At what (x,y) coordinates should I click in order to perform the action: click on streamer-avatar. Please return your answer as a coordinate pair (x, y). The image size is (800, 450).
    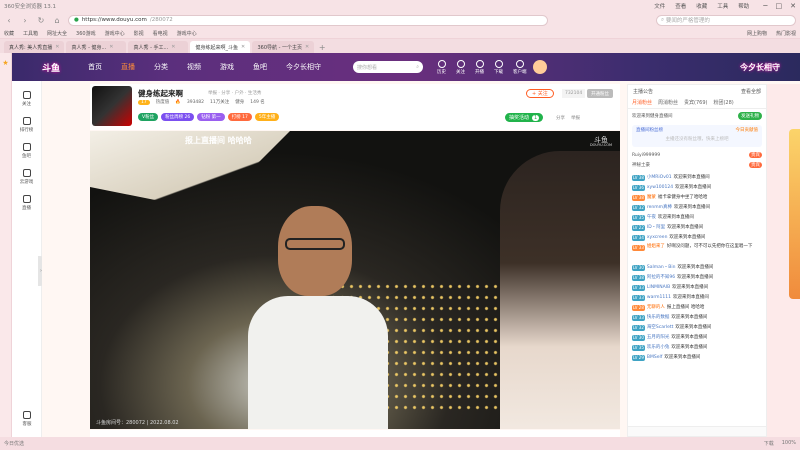
    Looking at the image, I should click on (112, 106).